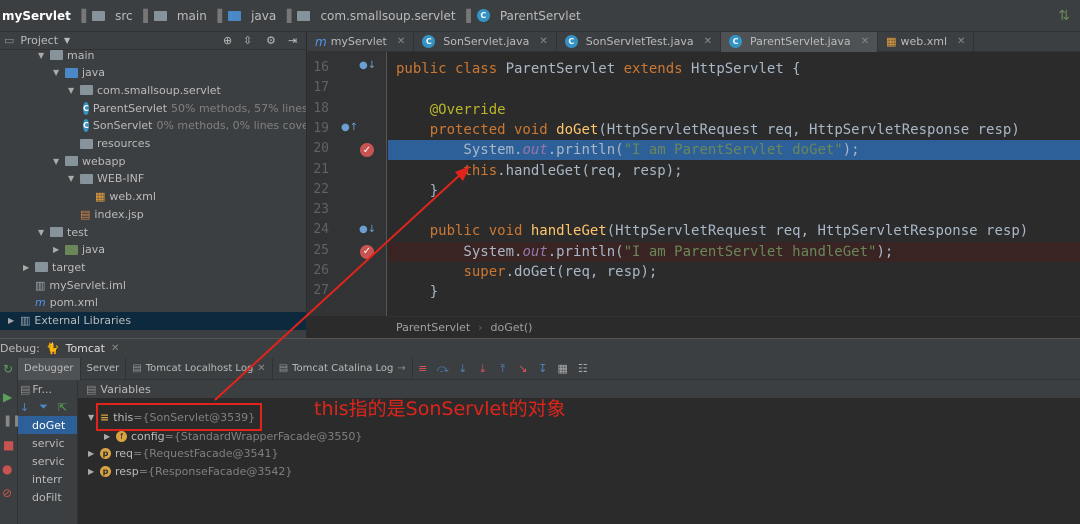  Describe the element at coordinates (462, 173) in the screenshot. I see `annotation-arrow-head` at that location.